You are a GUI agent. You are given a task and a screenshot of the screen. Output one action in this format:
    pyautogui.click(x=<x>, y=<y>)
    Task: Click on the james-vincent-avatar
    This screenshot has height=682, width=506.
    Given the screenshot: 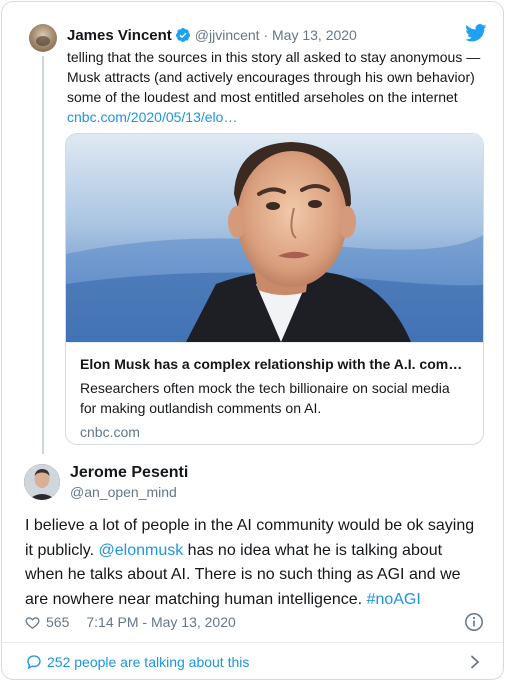 What is the action you would take?
    pyautogui.click(x=43, y=38)
    